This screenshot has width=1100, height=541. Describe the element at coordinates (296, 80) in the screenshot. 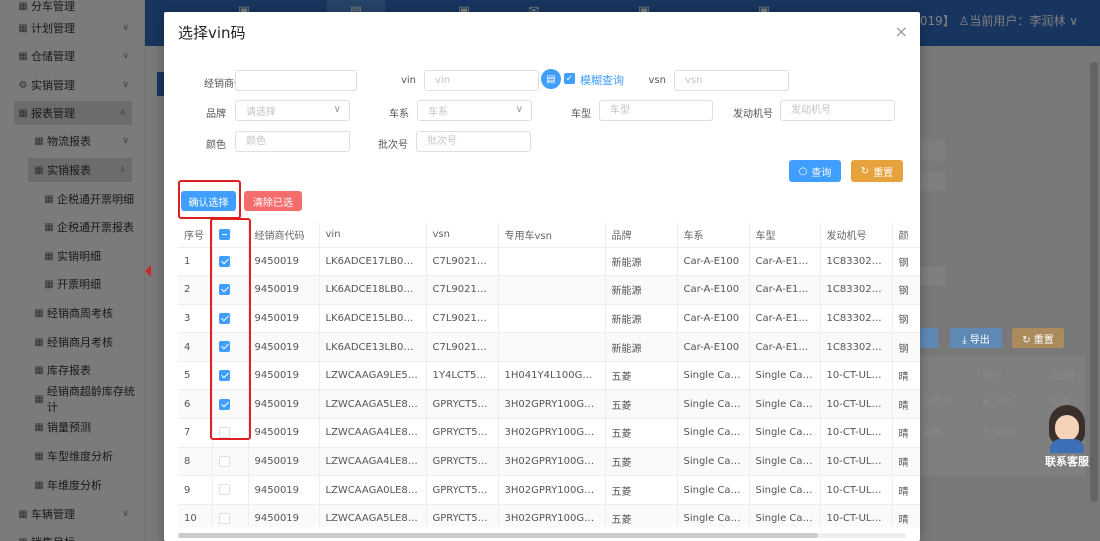

I see `dealer-code-input` at that location.